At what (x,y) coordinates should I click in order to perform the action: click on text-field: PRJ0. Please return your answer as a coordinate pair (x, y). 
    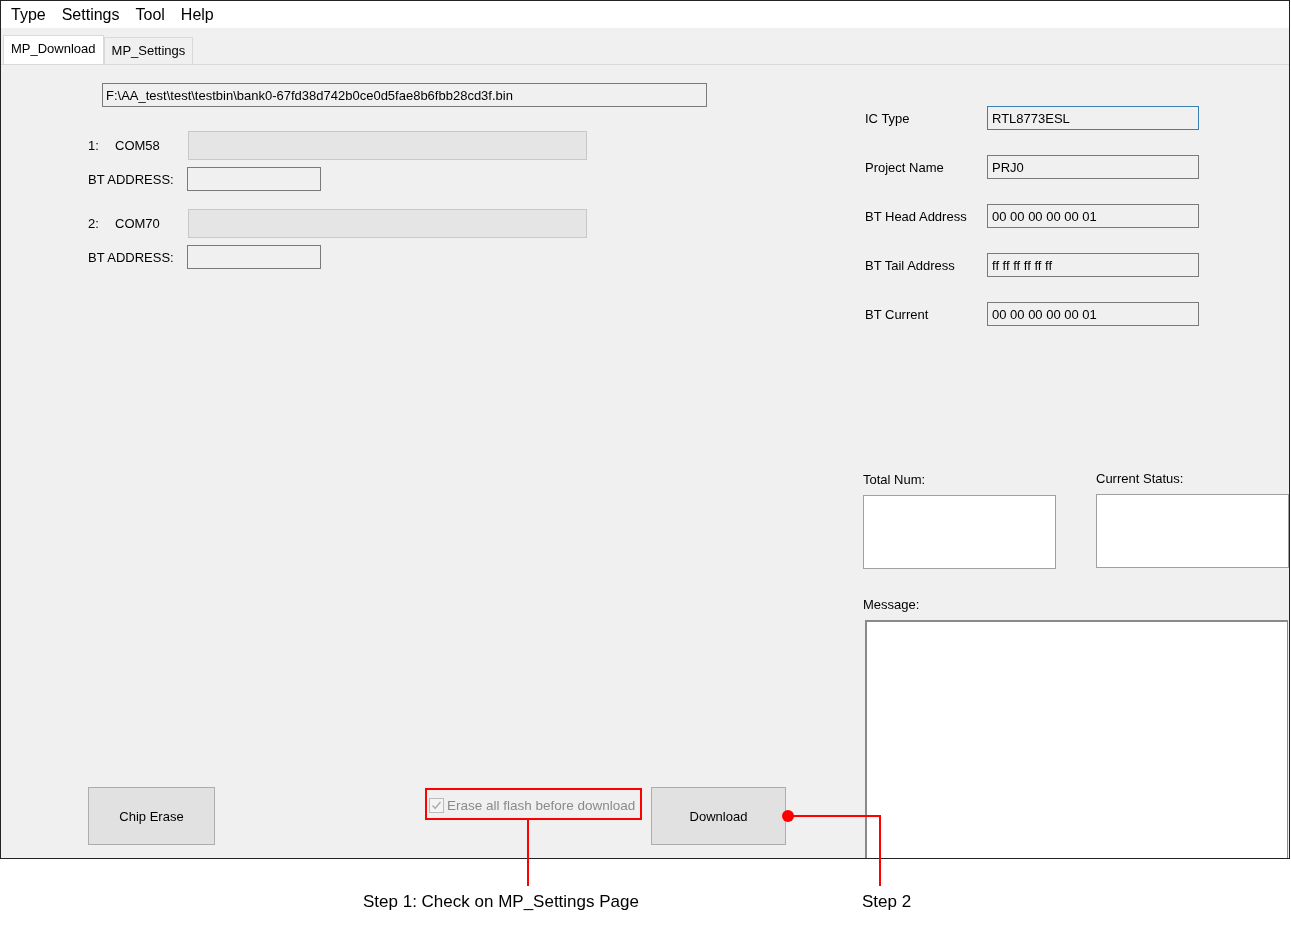
    Looking at the image, I should click on (1093, 167).